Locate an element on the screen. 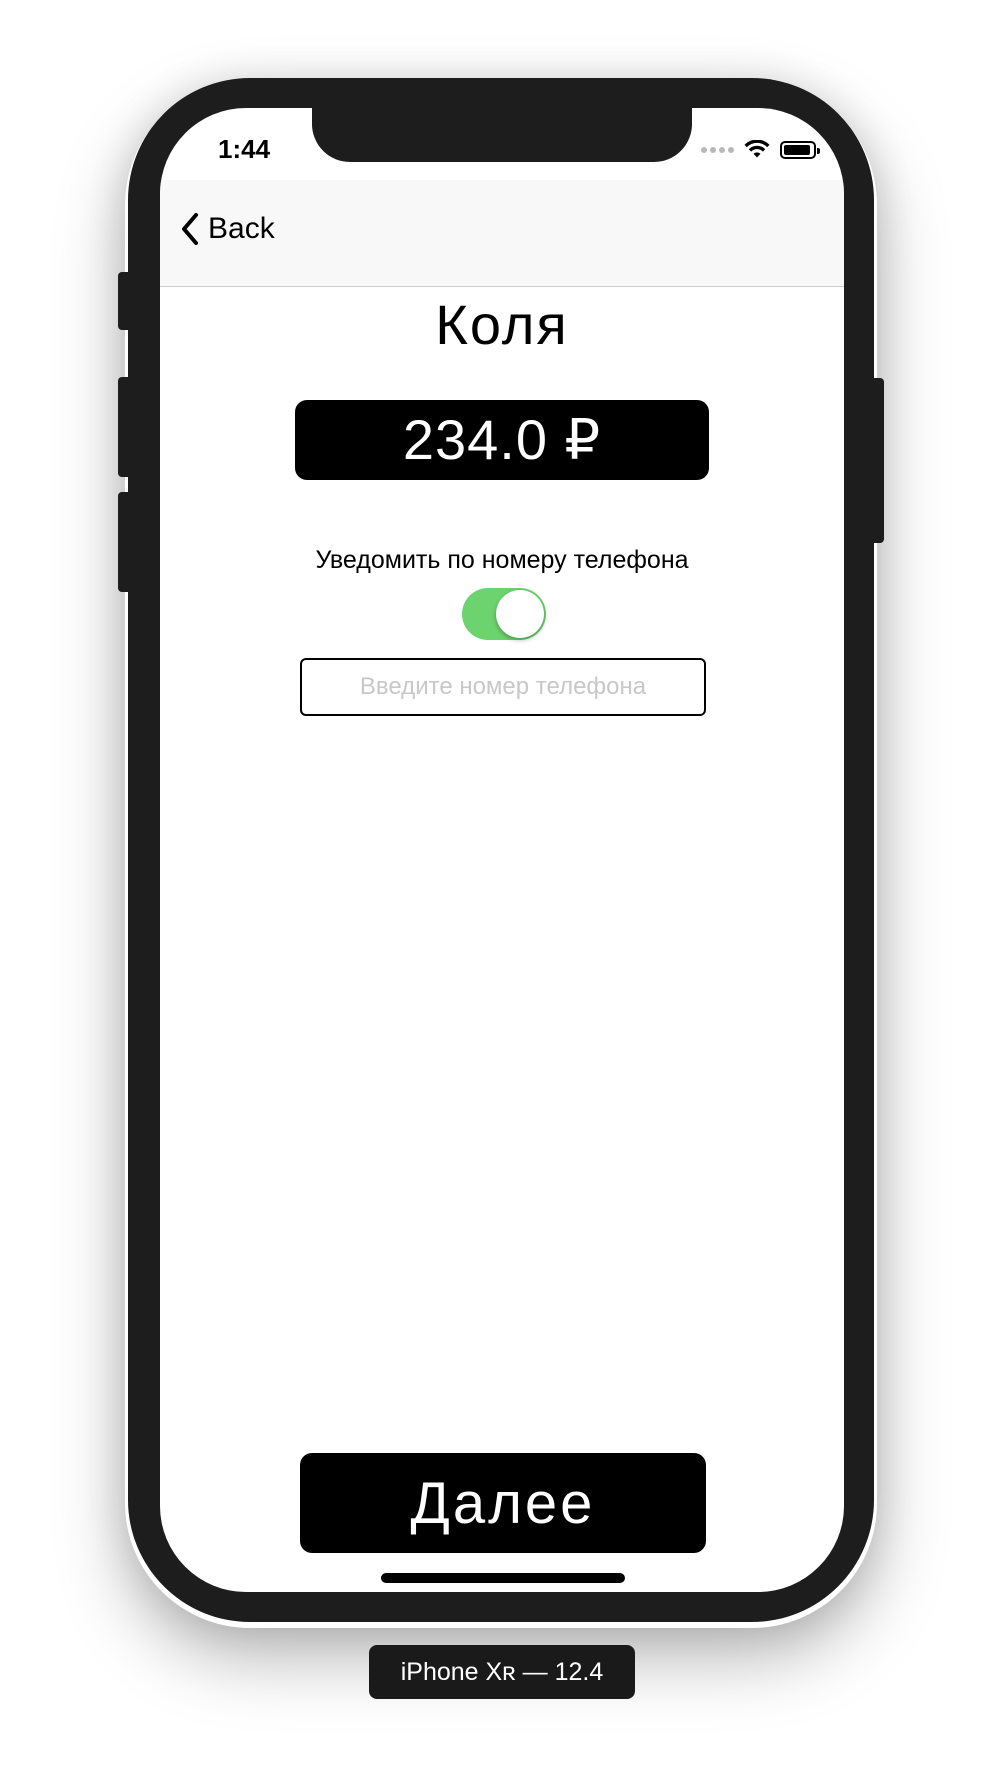 The width and height of the screenshot is (1004, 1770). notify-toggle is located at coordinates (504, 614).